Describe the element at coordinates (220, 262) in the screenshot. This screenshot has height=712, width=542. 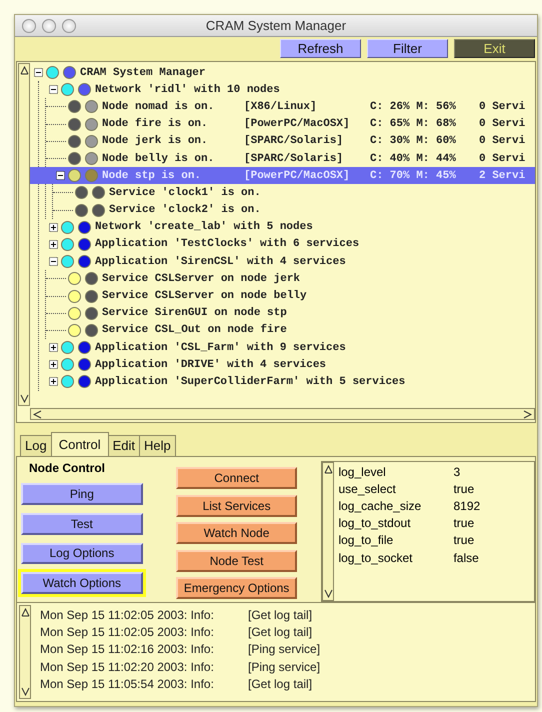
I see `tree-label: Application 'SirenCSL' with 4 services` at that location.